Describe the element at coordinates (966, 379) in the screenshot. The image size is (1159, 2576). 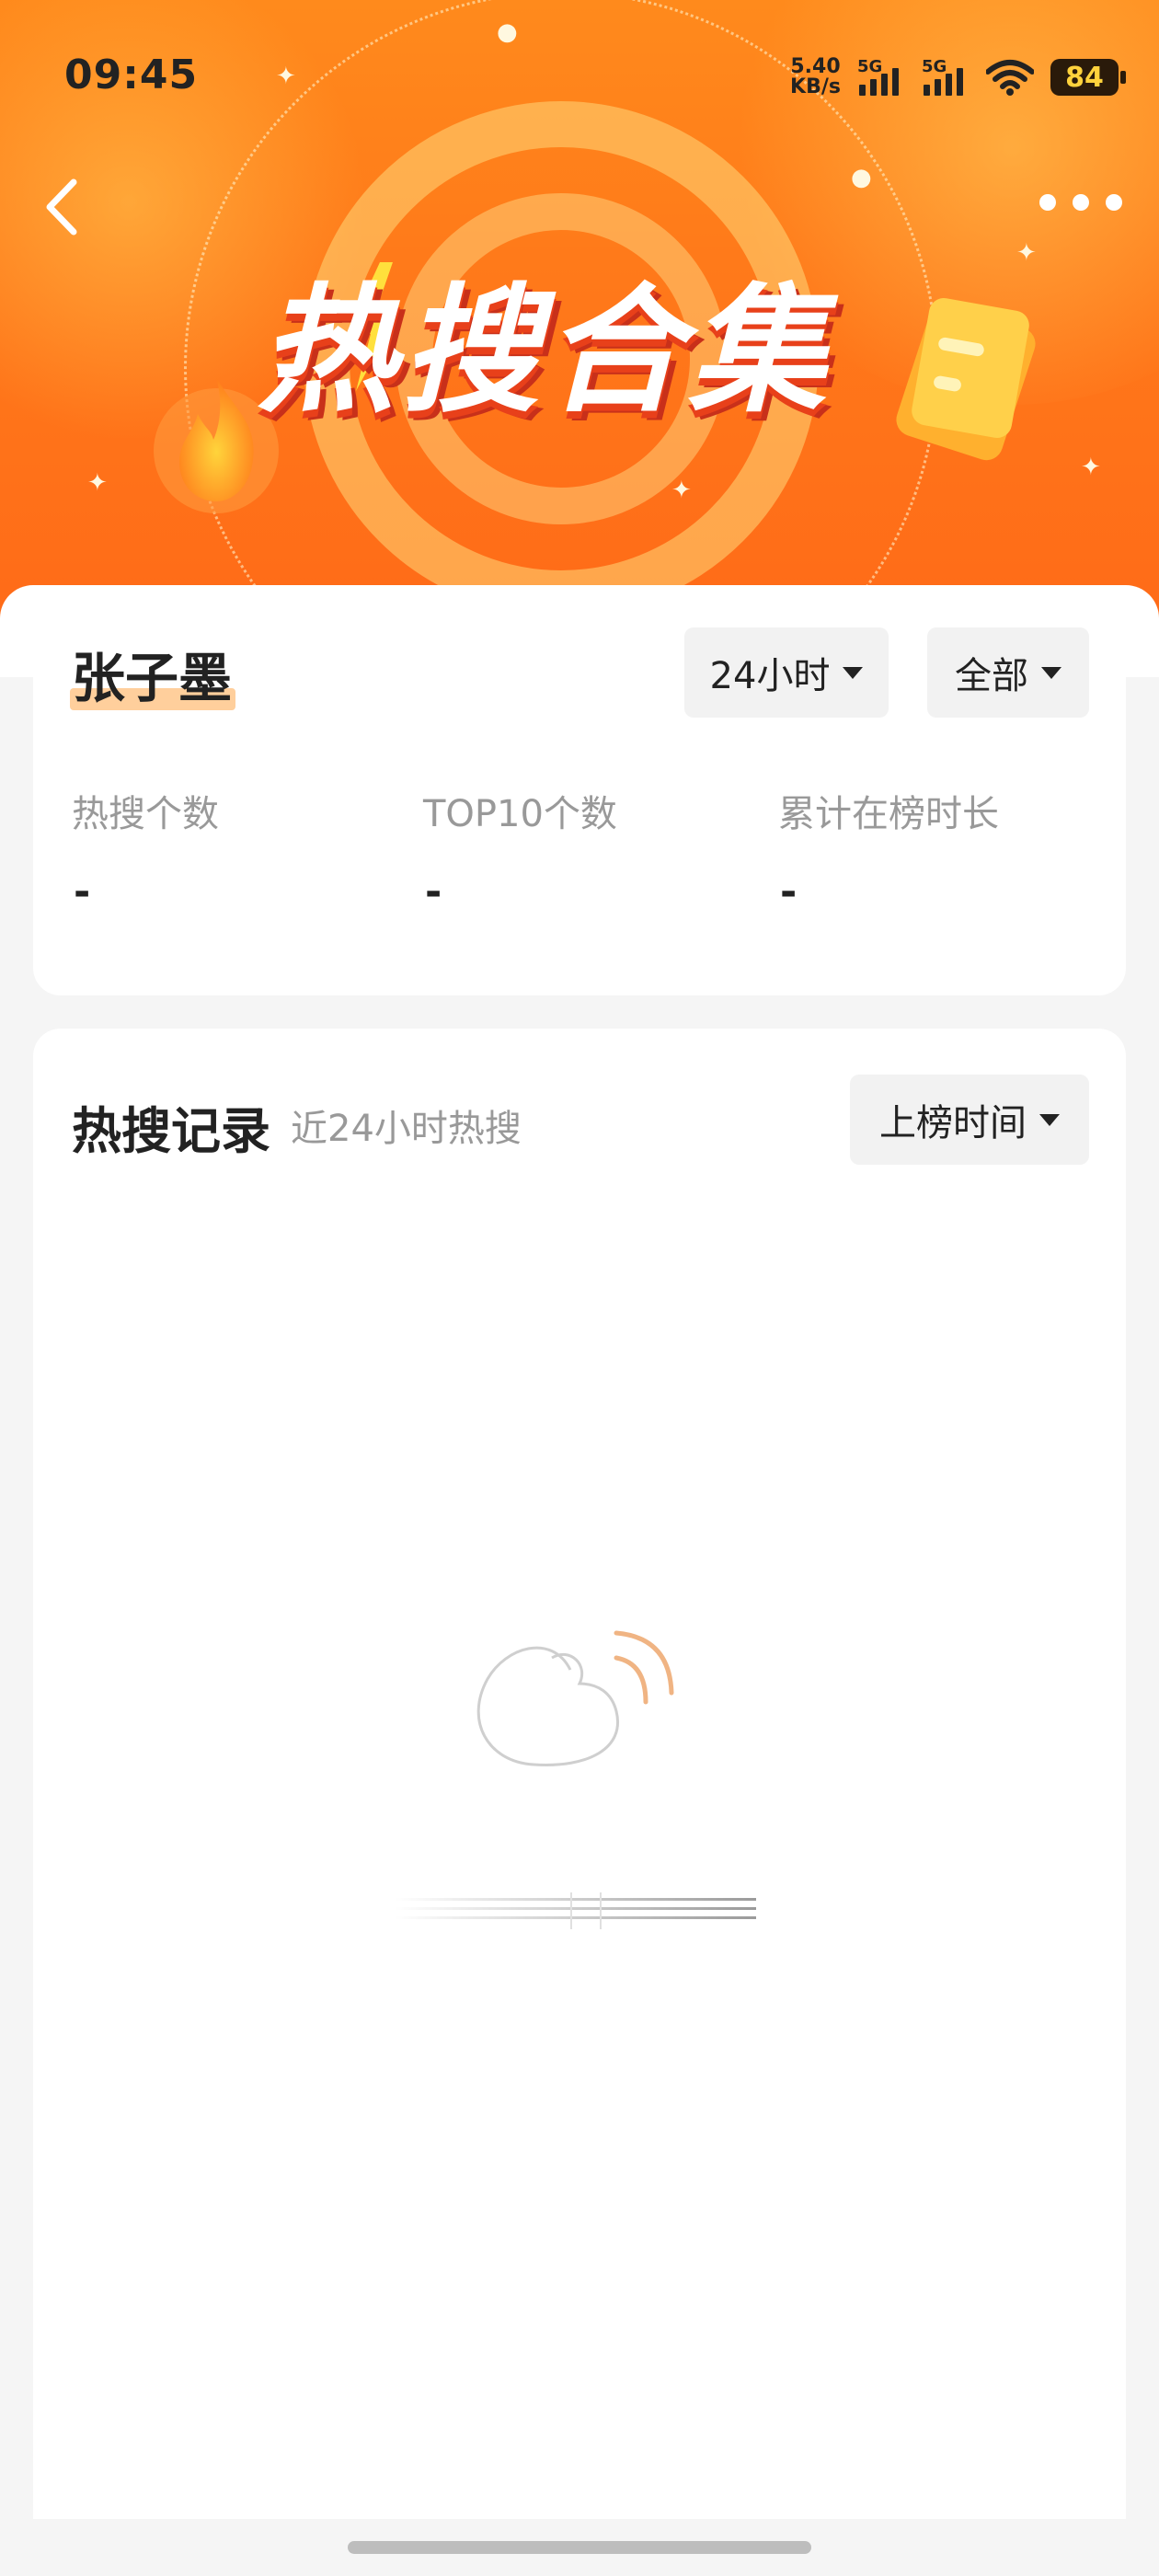
I see `document-folder-icon` at that location.